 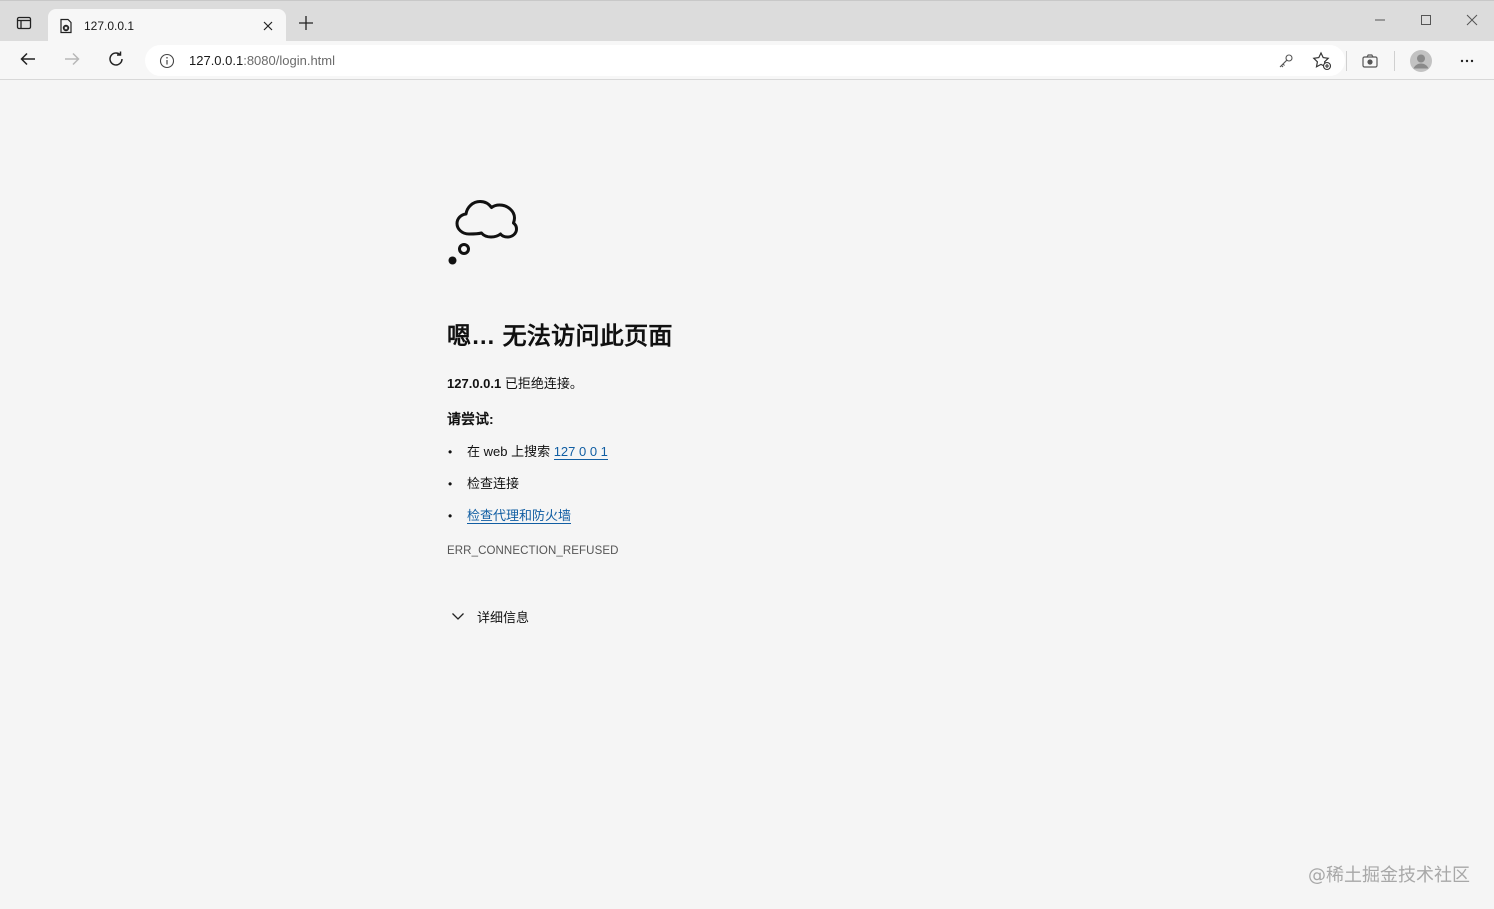 I want to click on suggestions-list: 在 web 上搜索 127 0 0 1 检查连接 检查代理和防火墙, so click(x=747, y=491).